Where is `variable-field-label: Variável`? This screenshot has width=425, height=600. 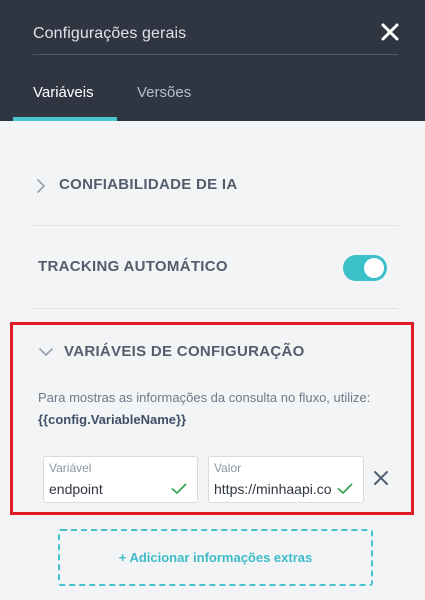 variable-field-label: Variável is located at coordinates (70, 468).